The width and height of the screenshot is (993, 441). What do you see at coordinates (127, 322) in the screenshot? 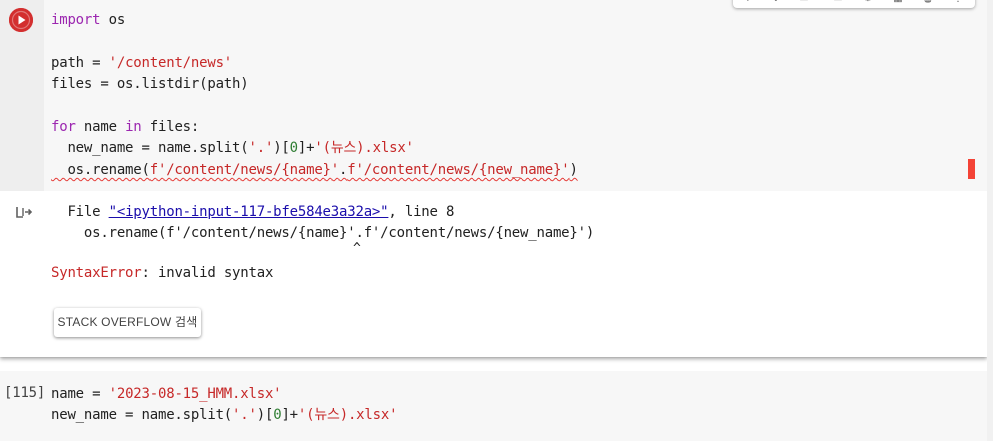
I see `search-stack-overflow-button: STACK OVERFLOW 검색` at bounding box center [127, 322].